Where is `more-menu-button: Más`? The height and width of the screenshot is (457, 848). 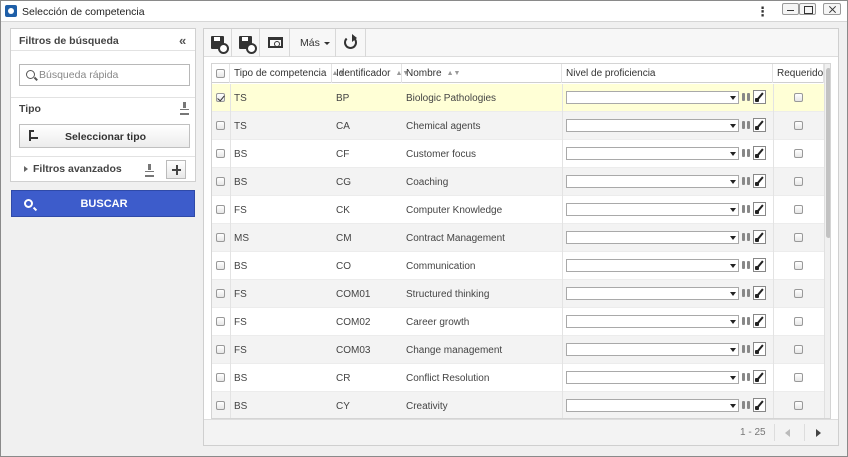
more-menu-button: Más is located at coordinates (313, 43).